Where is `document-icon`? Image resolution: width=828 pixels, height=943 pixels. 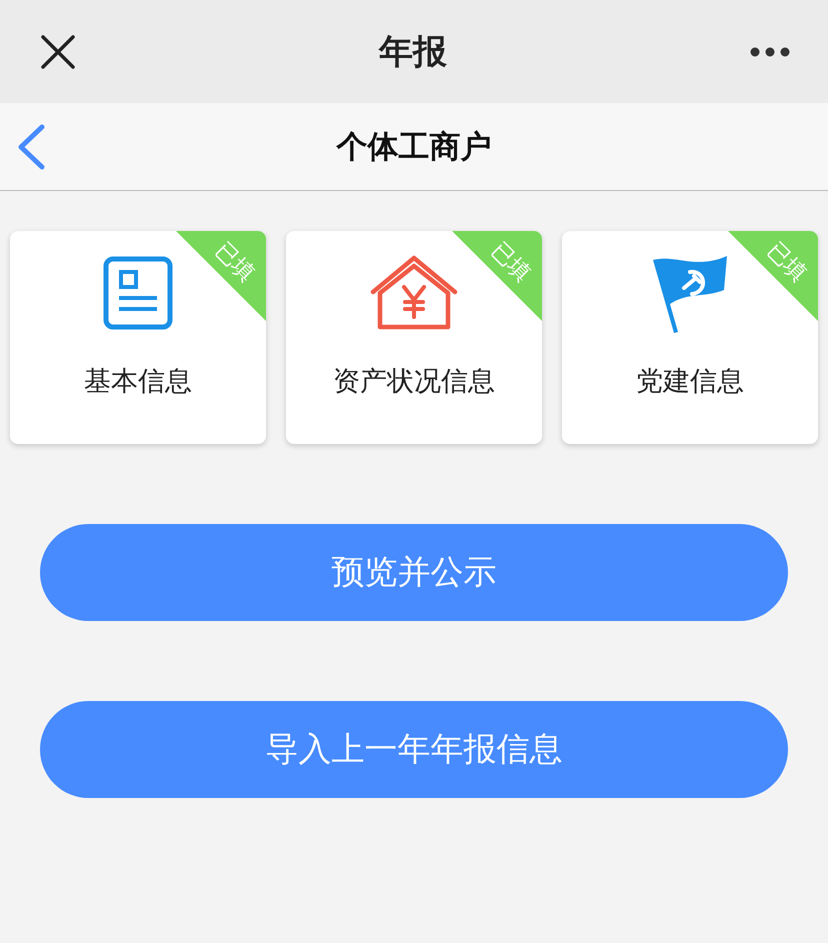 document-icon is located at coordinates (138, 293).